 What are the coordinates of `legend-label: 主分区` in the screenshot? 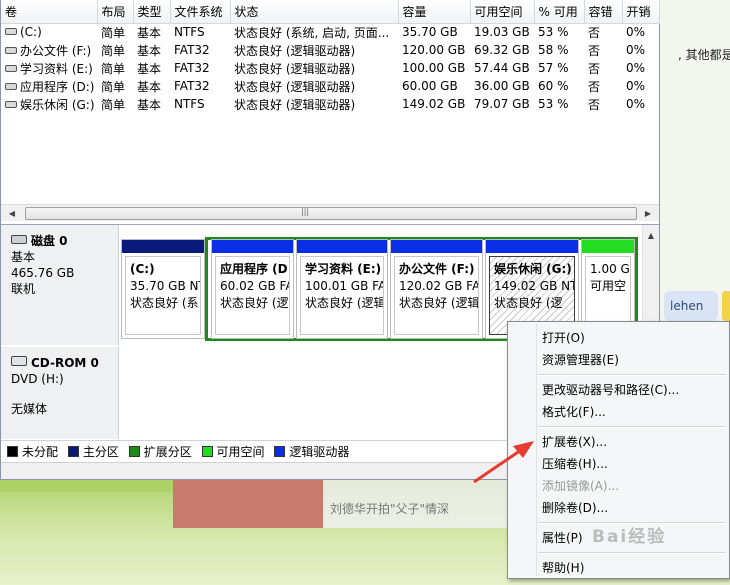 It's located at (100, 452).